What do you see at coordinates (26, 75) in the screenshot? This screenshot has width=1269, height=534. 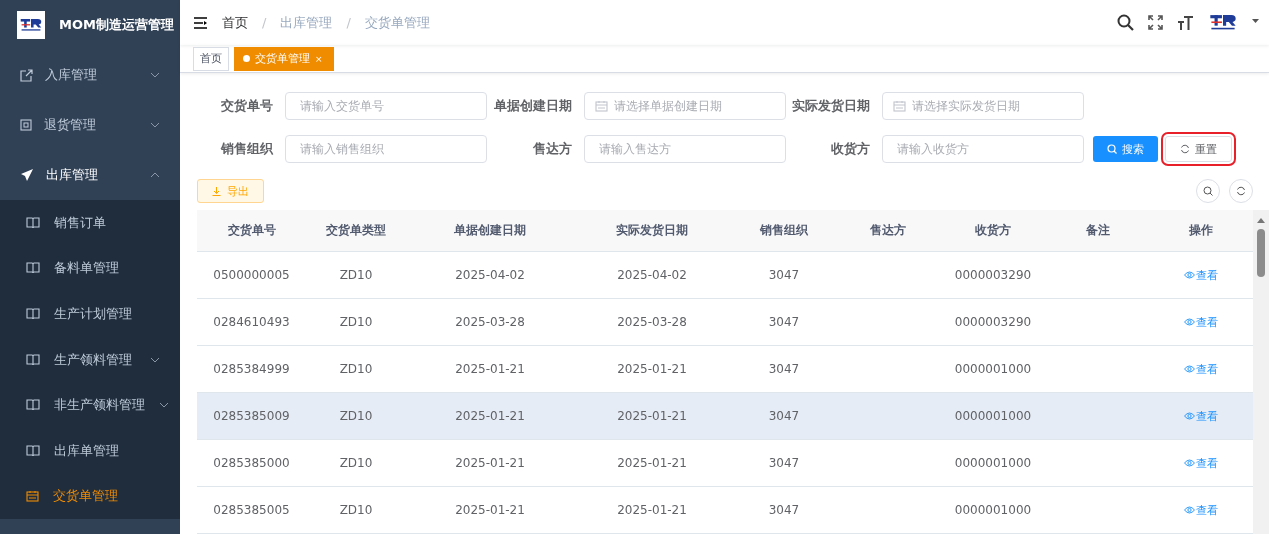 I see `external-link-icon` at bounding box center [26, 75].